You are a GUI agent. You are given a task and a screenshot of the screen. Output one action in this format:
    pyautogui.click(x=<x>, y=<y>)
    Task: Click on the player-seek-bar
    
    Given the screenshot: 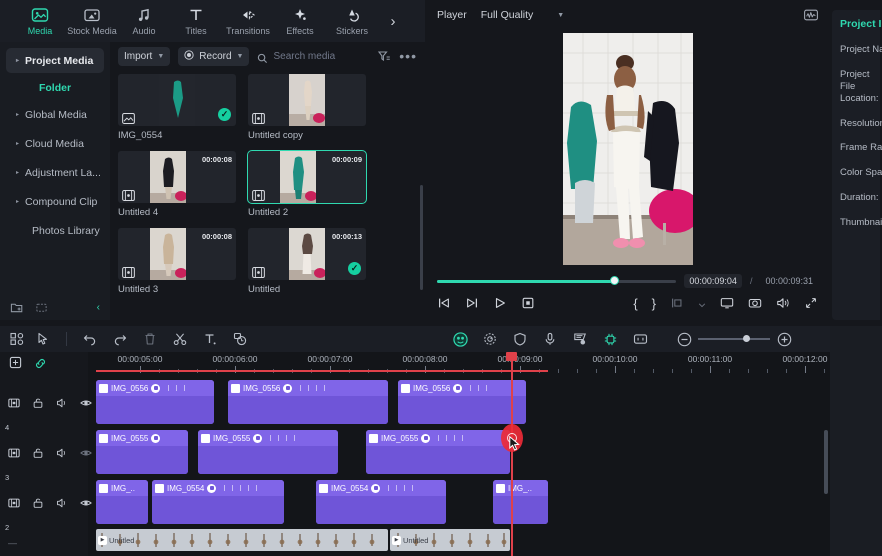 What is the action you would take?
    pyautogui.click(x=557, y=280)
    